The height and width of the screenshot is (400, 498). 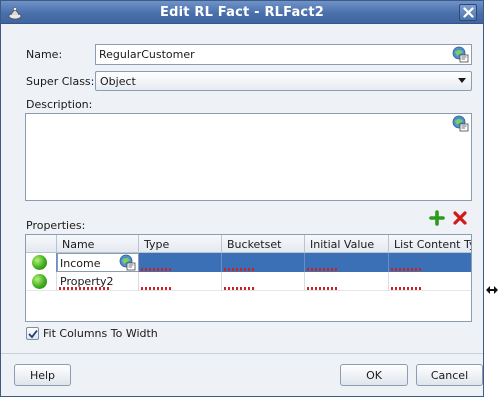 What do you see at coordinates (42, 375) in the screenshot?
I see `help-button: Help` at bounding box center [42, 375].